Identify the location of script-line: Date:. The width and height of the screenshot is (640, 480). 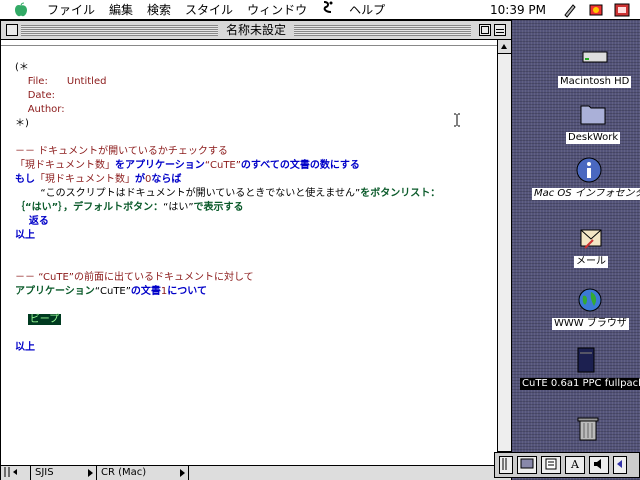
(35, 96).